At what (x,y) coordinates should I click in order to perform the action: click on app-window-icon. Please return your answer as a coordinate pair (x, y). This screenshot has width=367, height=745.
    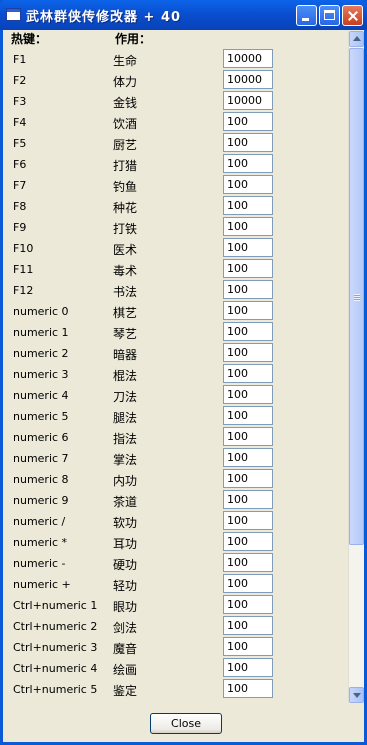
    Looking at the image, I should click on (13, 14).